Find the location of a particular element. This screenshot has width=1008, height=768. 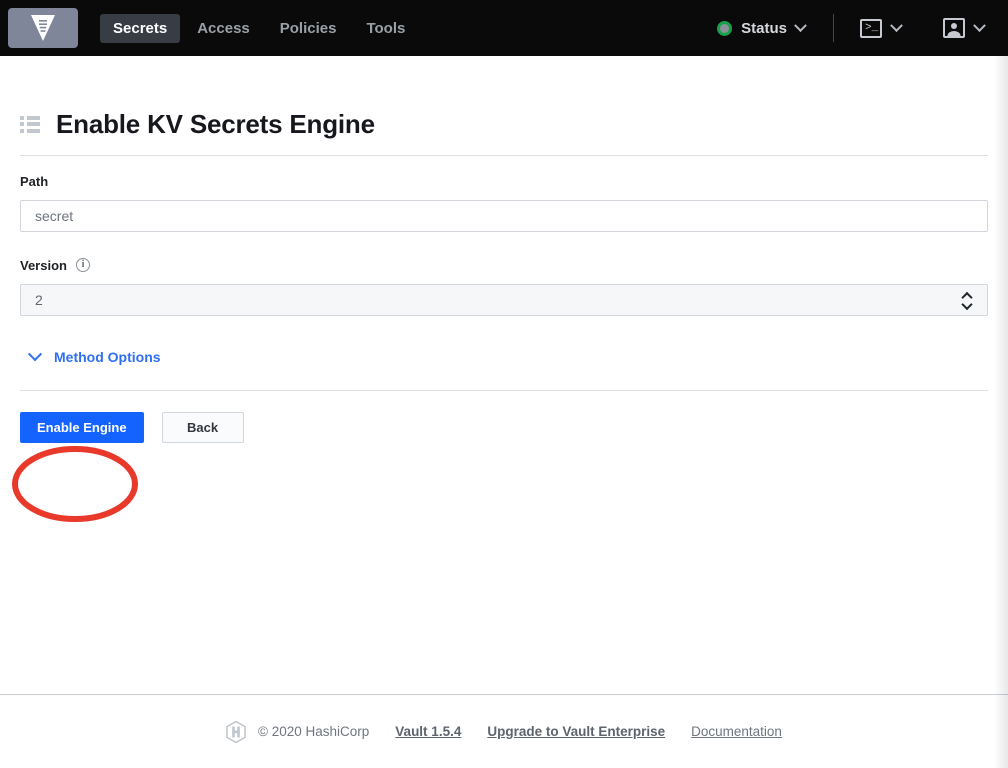

stepper-increment-icon is located at coordinates (967, 295).